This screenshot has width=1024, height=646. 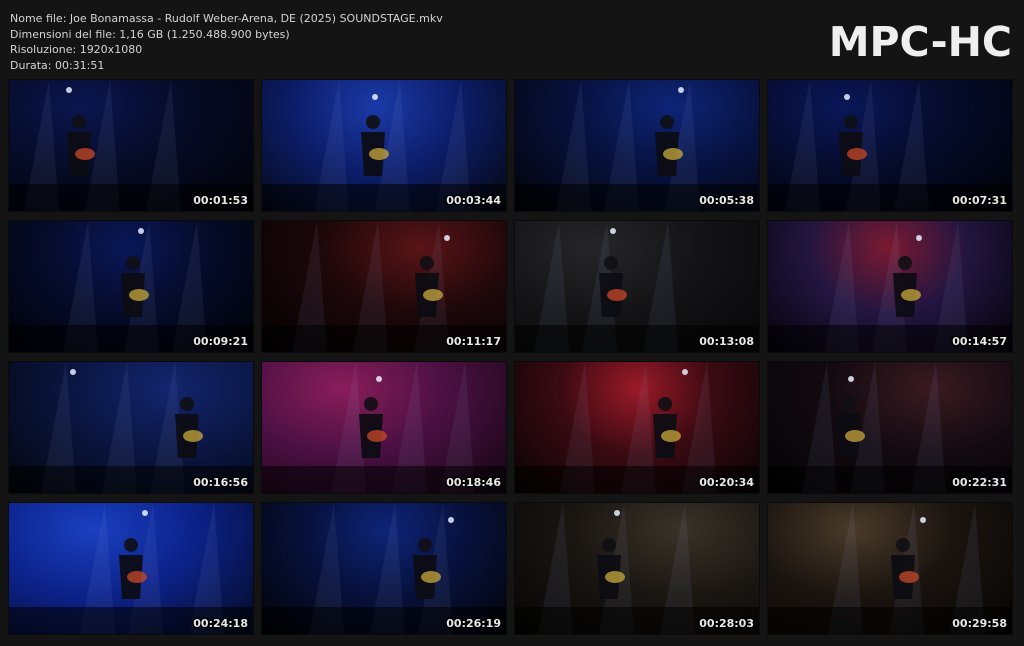 I want to click on thumbnail: 00:03:44, so click(x=384, y=145).